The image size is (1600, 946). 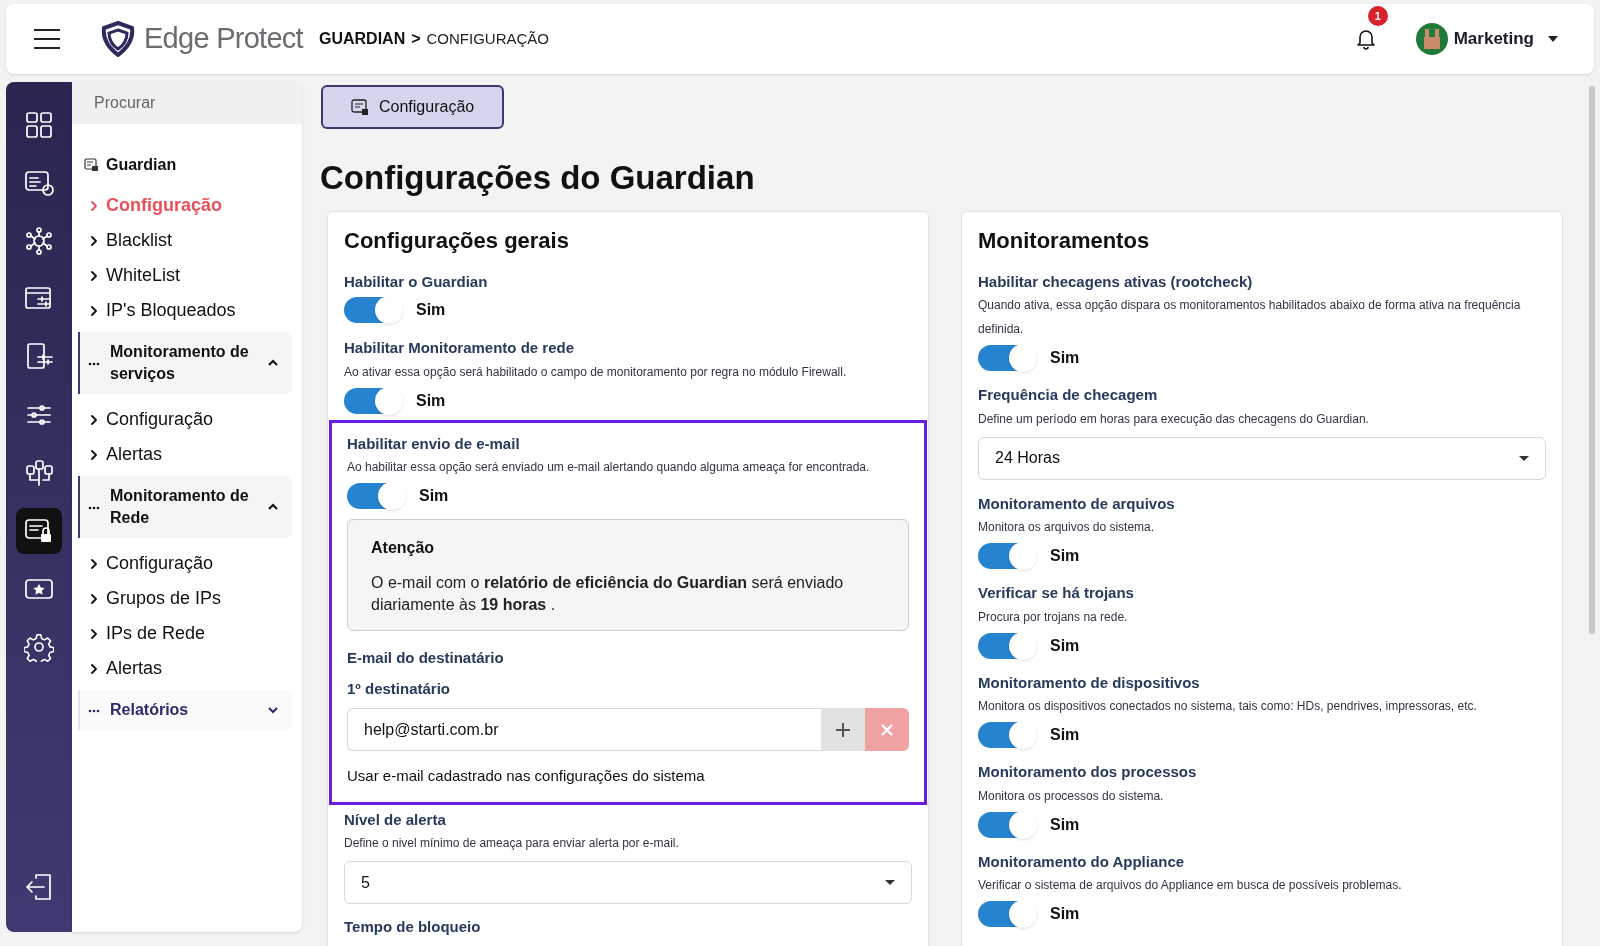 What do you see at coordinates (456, 240) in the screenshot?
I see `card-title: Configurações gerais` at bounding box center [456, 240].